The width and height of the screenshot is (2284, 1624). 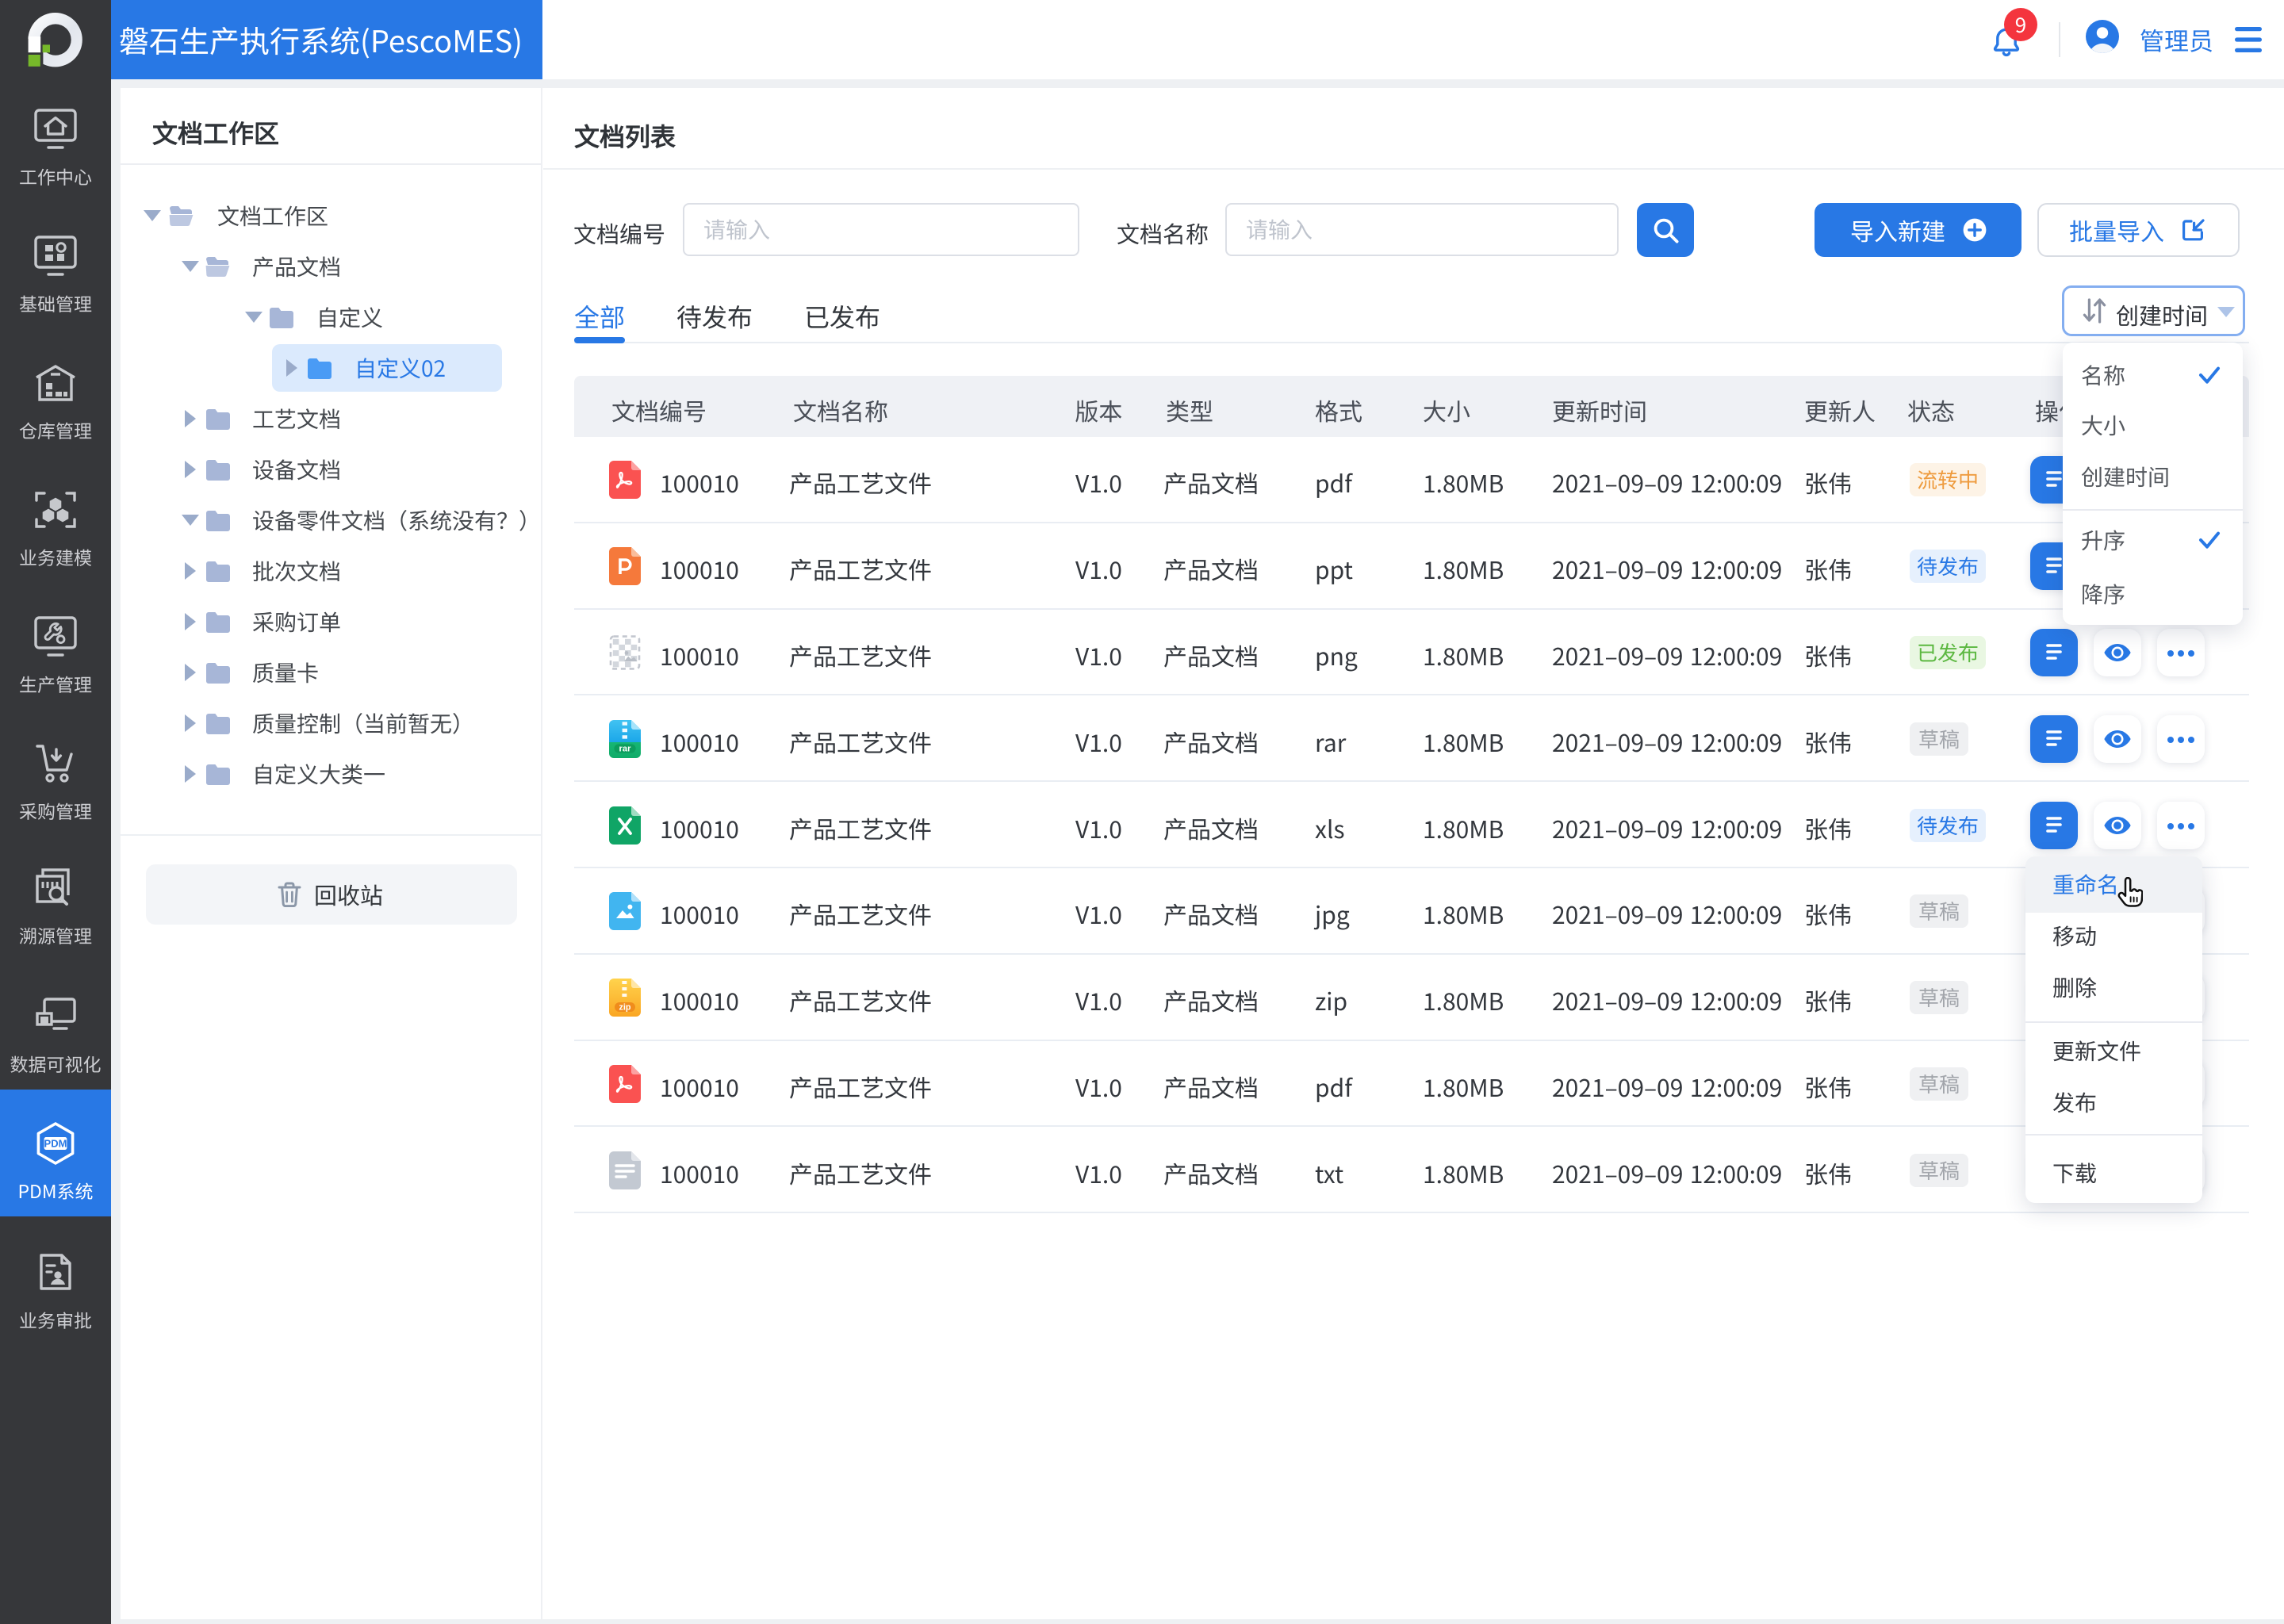 What do you see at coordinates (625, 748) in the screenshot?
I see `svg-text: rar` at bounding box center [625, 748].